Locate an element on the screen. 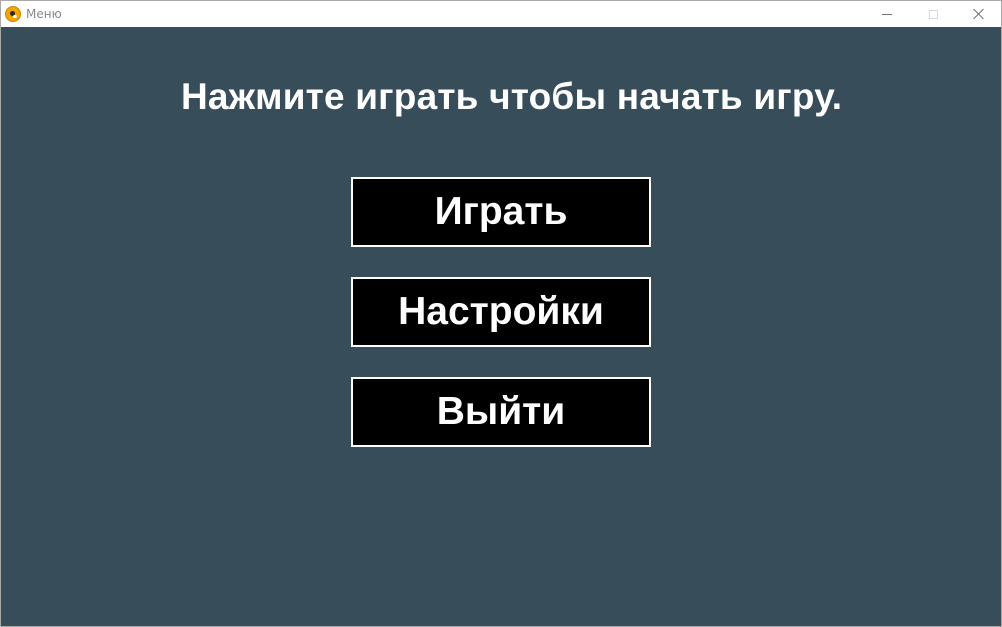  close-icon is located at coordinates (979, 14).